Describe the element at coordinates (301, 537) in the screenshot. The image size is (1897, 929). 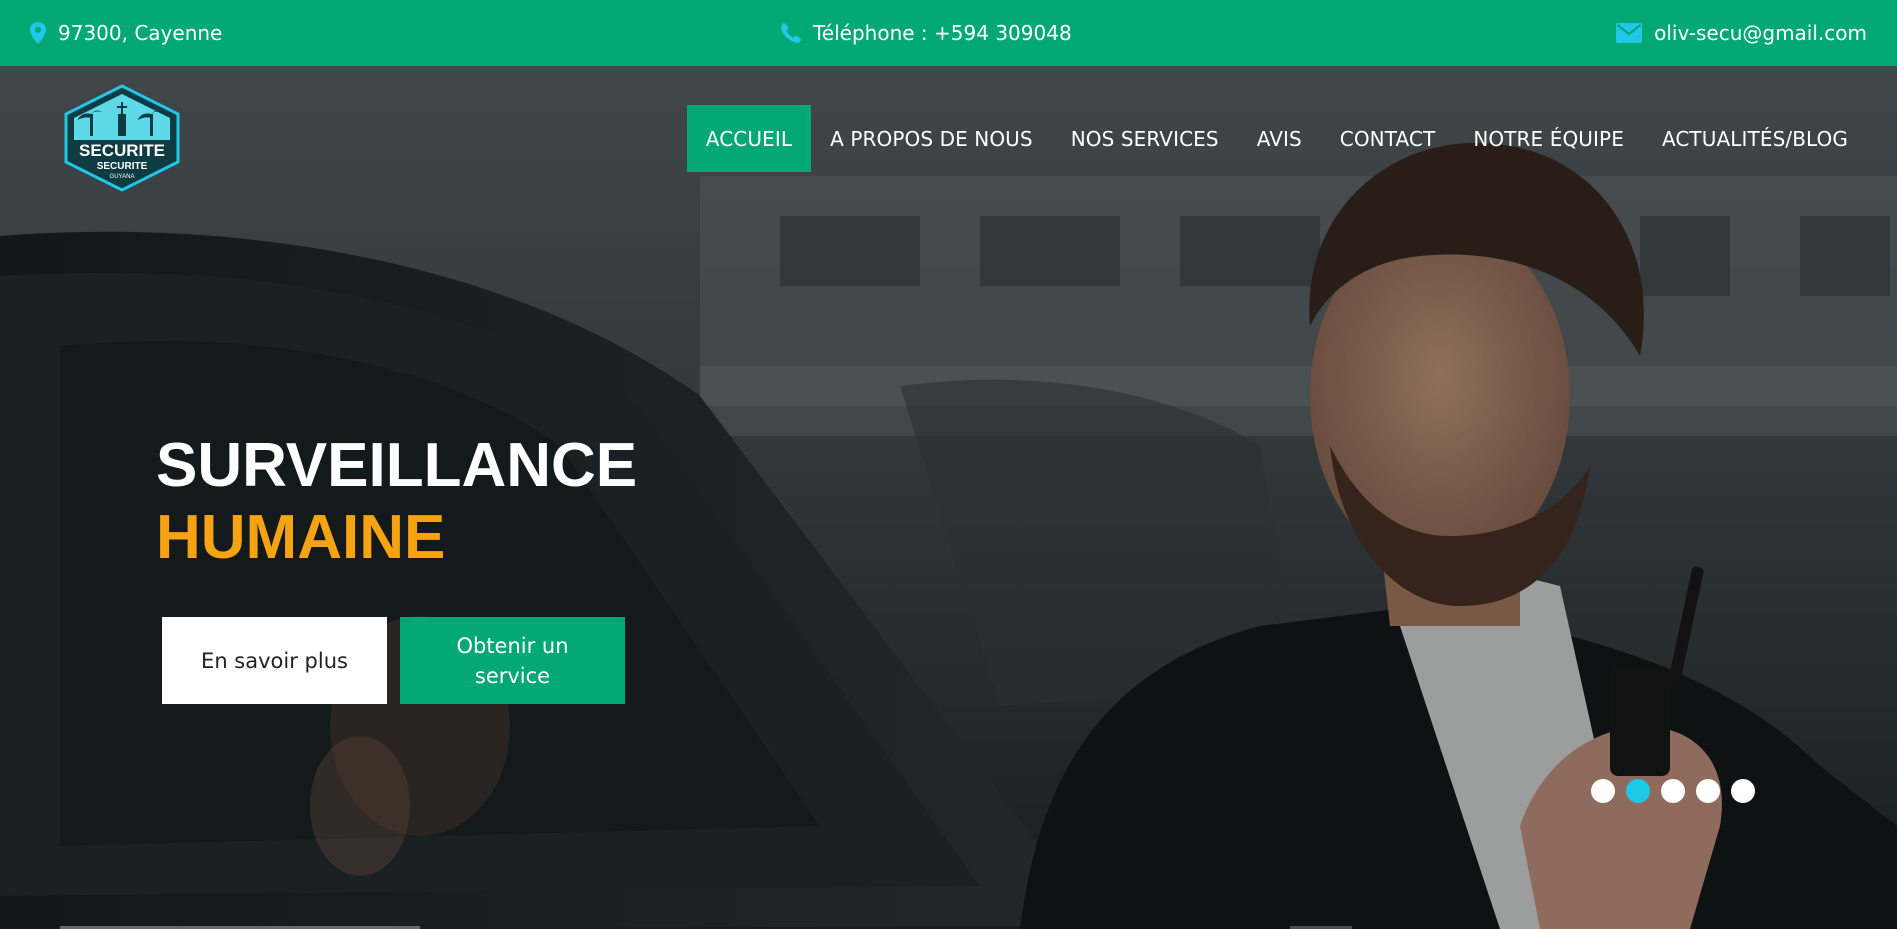
I see `hero-title-line2: HUMAINE` at that location.